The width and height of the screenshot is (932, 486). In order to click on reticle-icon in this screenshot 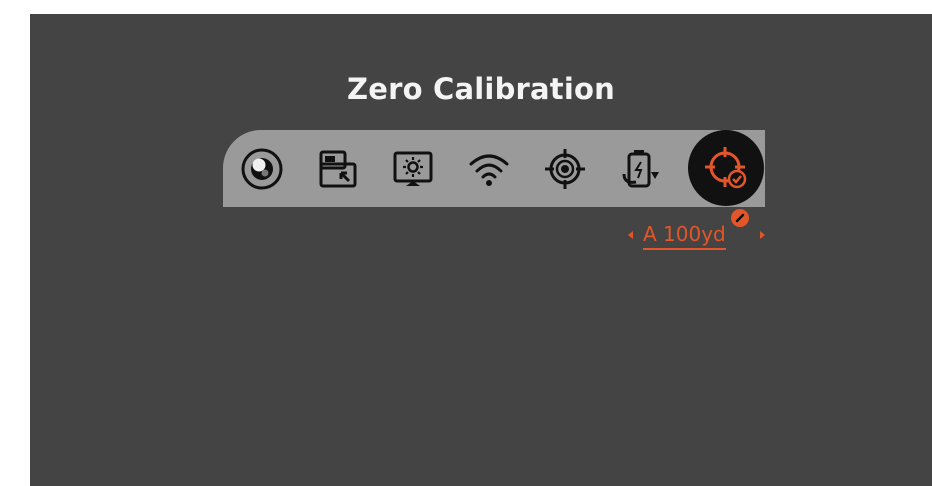, I will do `click(565, 168)`.